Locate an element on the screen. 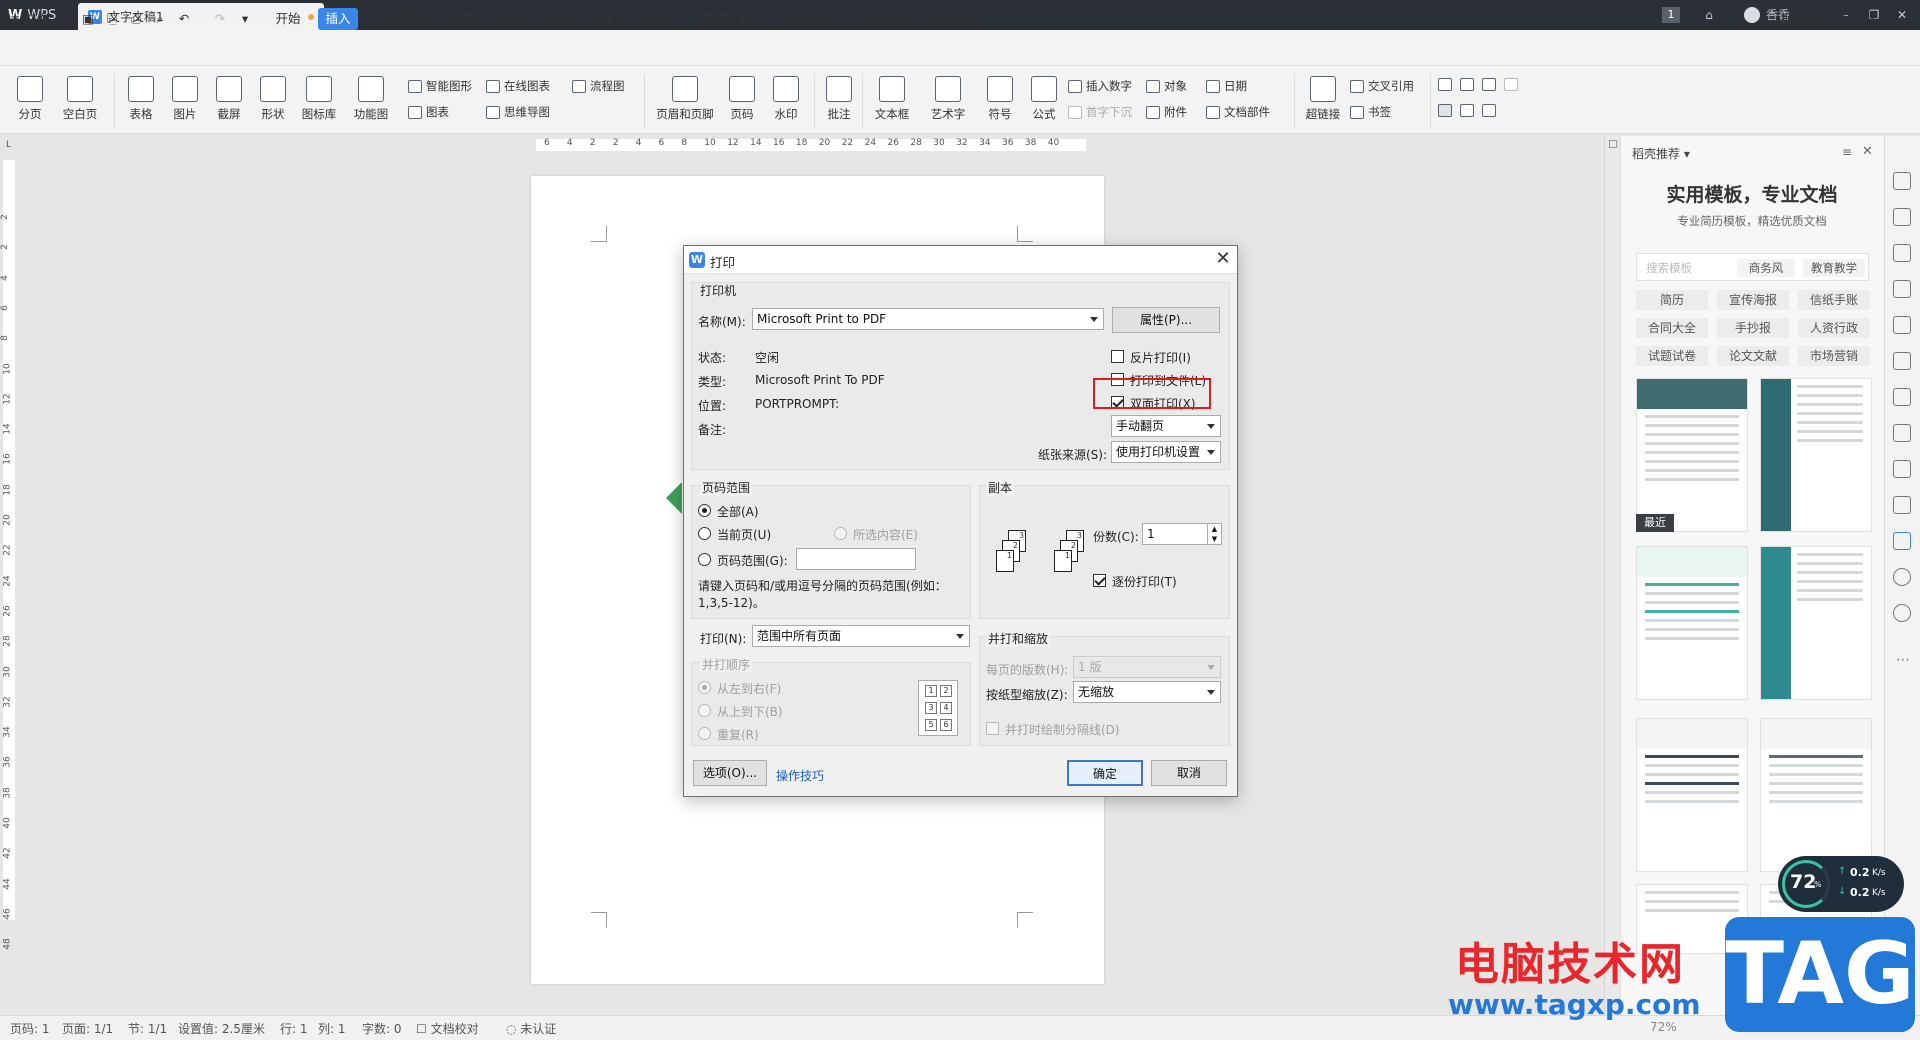 The image size is (1920, 1040). panel-menu-icon: ≡ is located at coordinates (1847, 152).